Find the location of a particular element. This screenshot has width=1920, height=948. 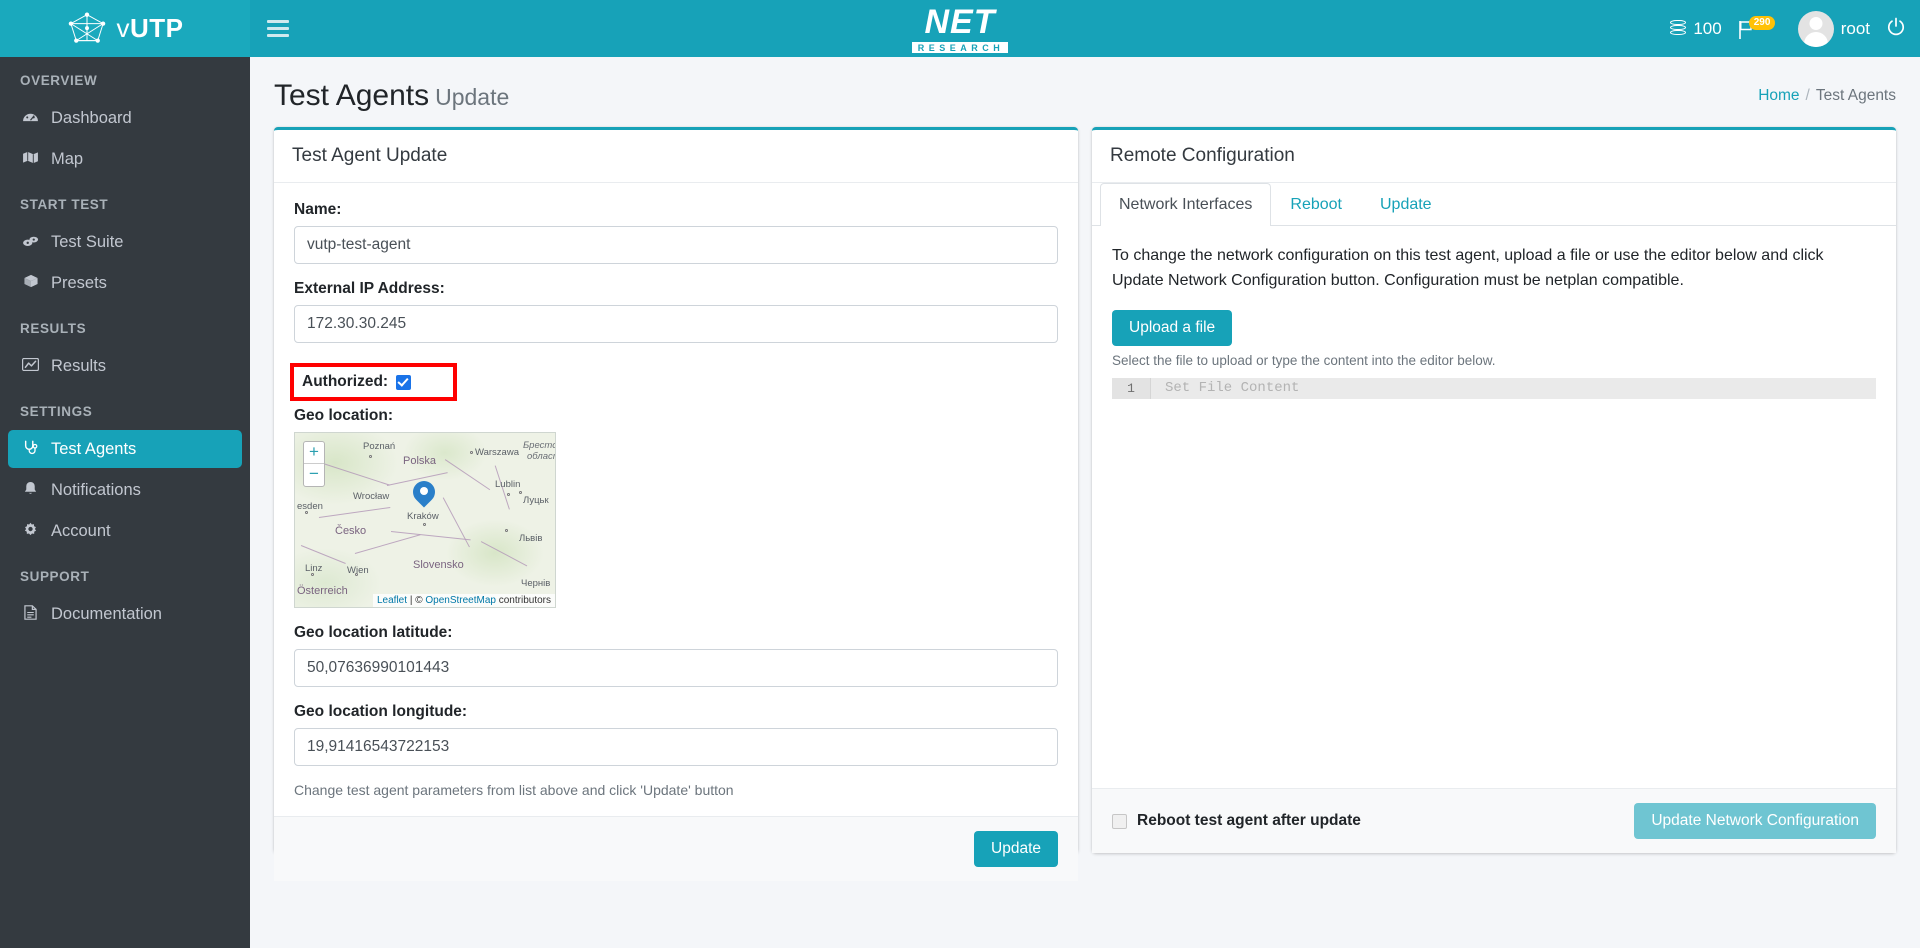

database-count: 100 is located at coordinates (1707, 28).